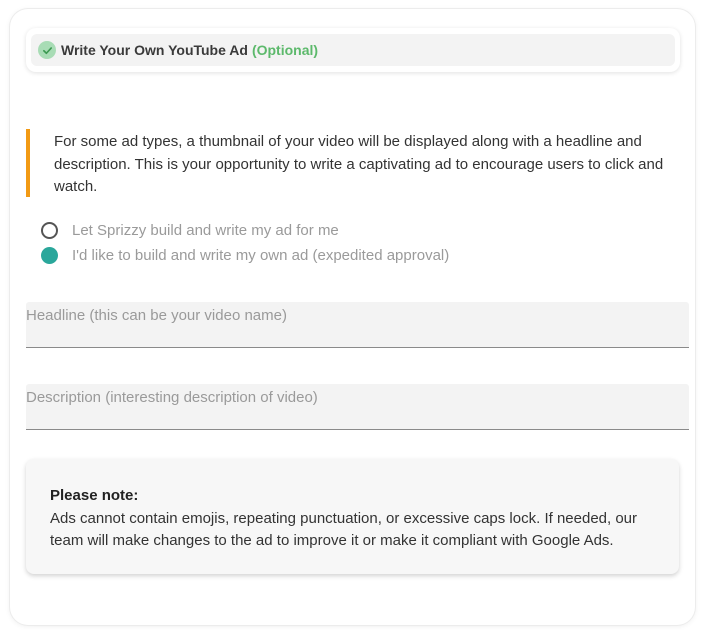 This screenshot has height=630, width=706. I want to click on check-circle-icon, so click(47, 50).